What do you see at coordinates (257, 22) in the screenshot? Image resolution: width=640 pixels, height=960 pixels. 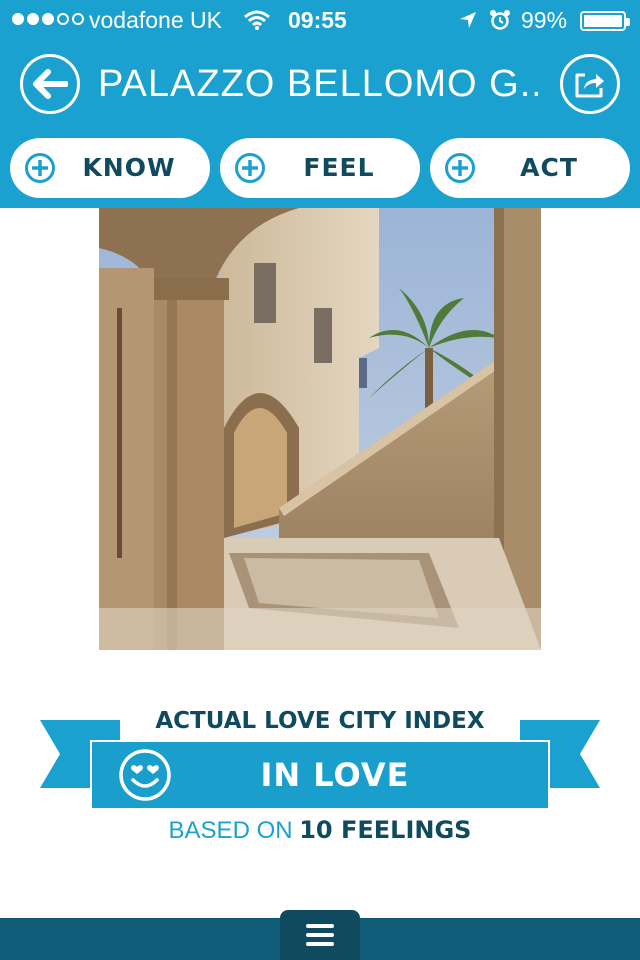 I see `wifi-icon` at bounding box center [257, 22].